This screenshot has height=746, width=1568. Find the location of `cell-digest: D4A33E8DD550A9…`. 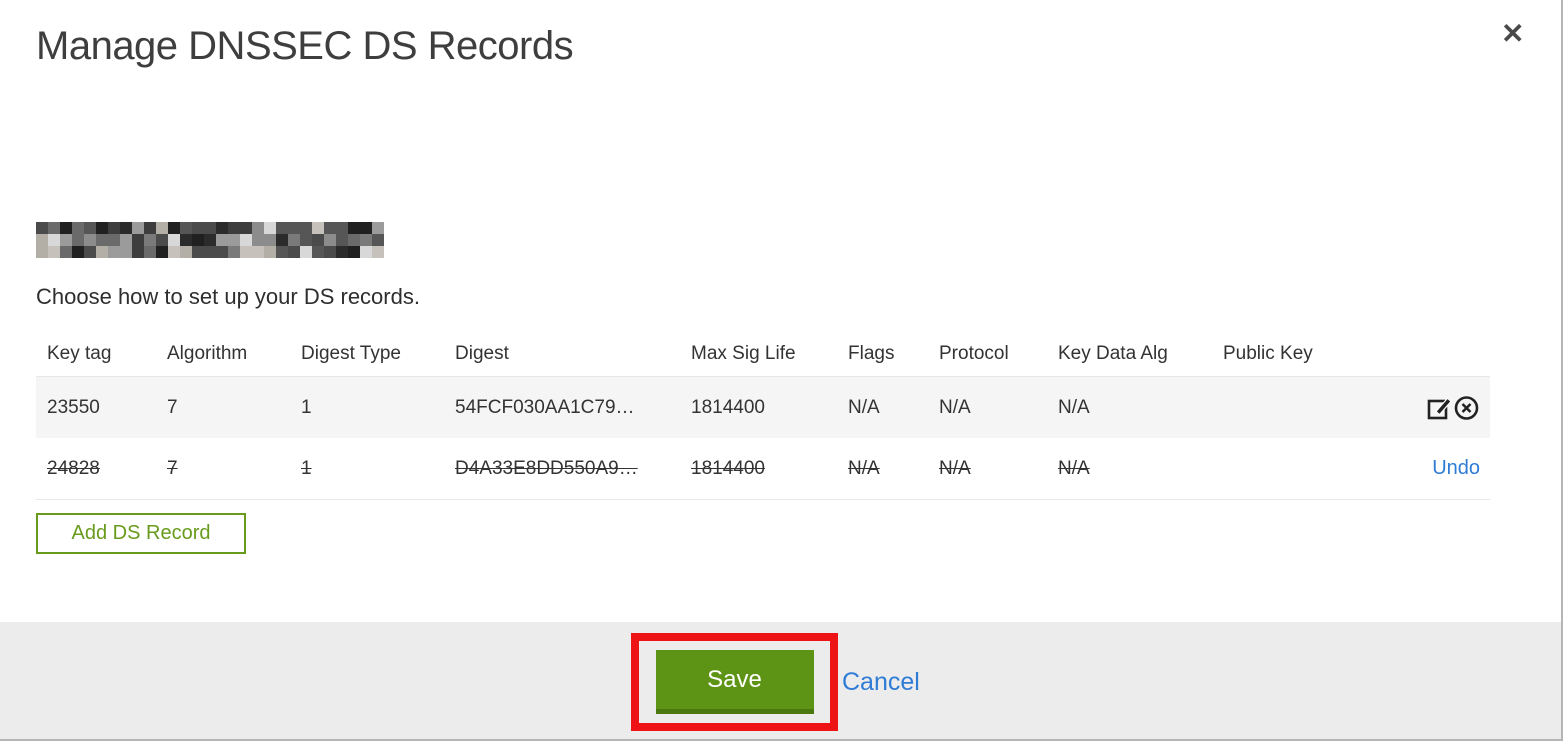

cell-digest: D4A33E8DD550A9… is located at coordinates (546, 468).